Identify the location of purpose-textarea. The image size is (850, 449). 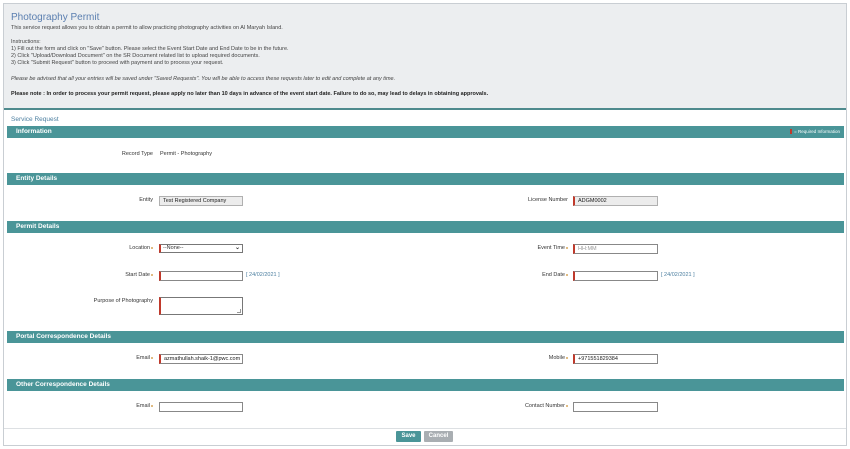
(201, 306).